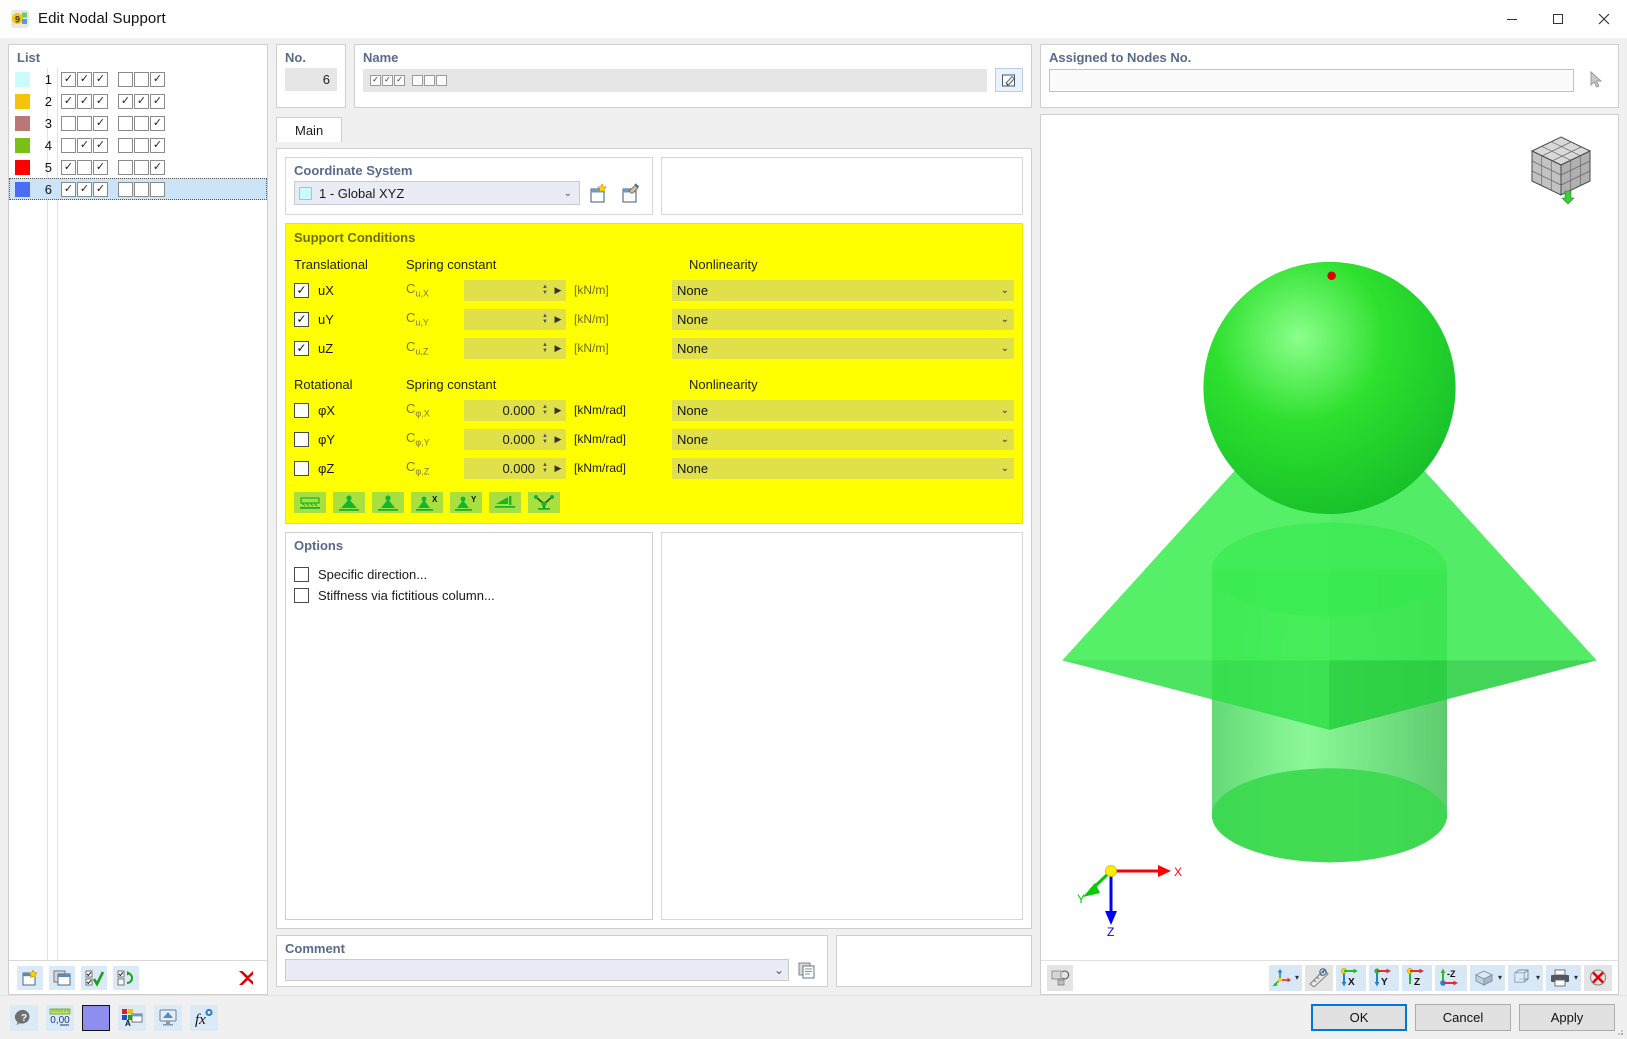  What do you see at coordinates (1350, 977) in the screenshot?
I see `view-direction-x-button: X` at bounding box center [1350, 977].